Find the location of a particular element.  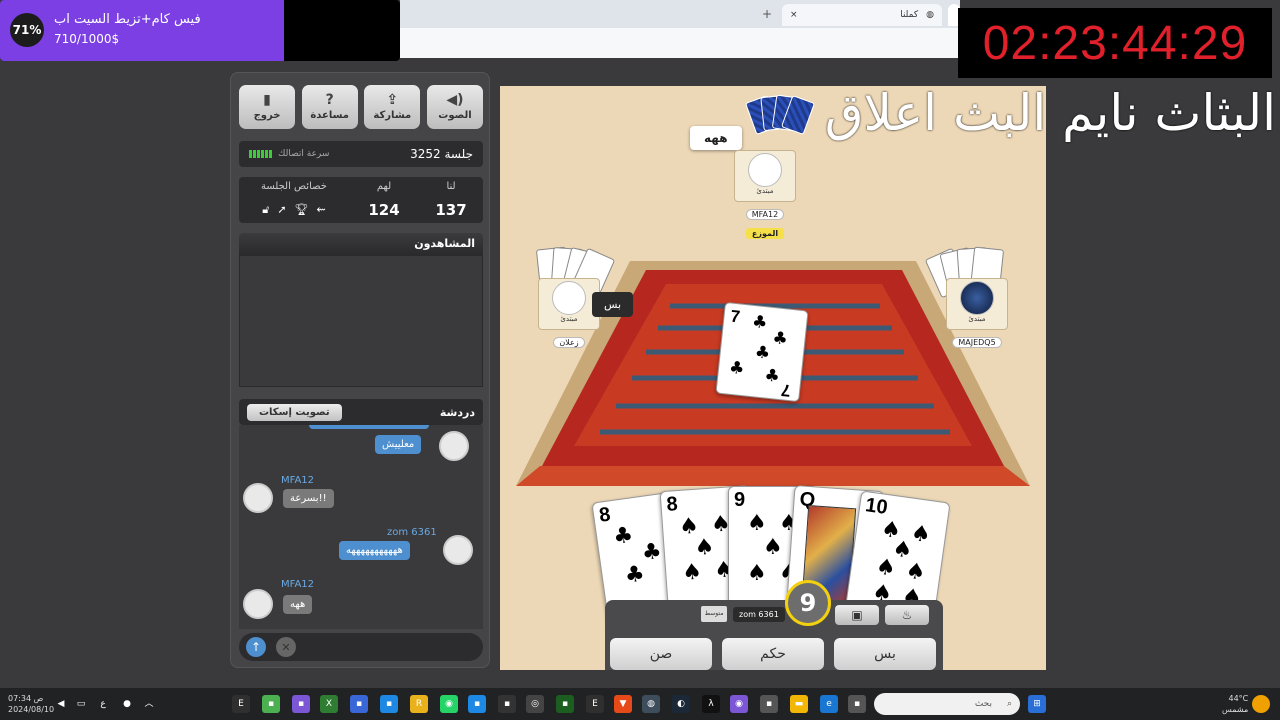

turn-timer: 9 is located at coordinates (808, 603).